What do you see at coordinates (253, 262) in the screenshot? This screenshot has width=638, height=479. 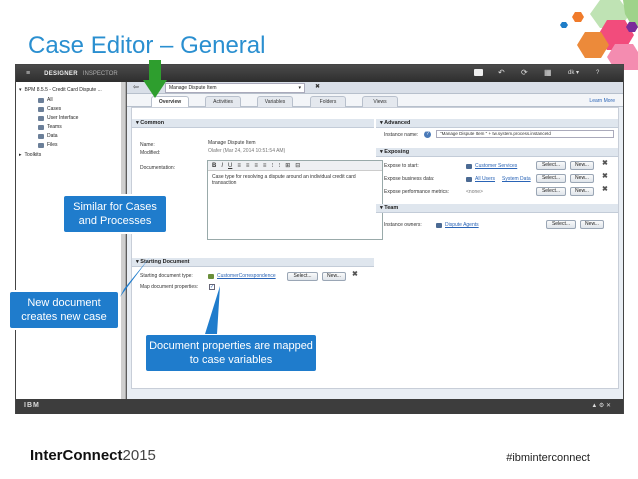 I see `section-starting-document: ▾ Starting Document` at bounding box center [253, 262].